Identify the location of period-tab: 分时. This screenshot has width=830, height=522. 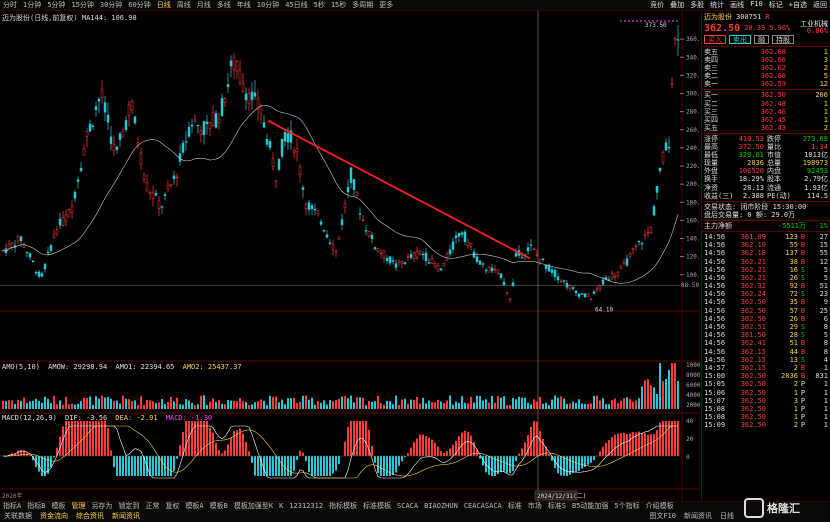
(10, 5).